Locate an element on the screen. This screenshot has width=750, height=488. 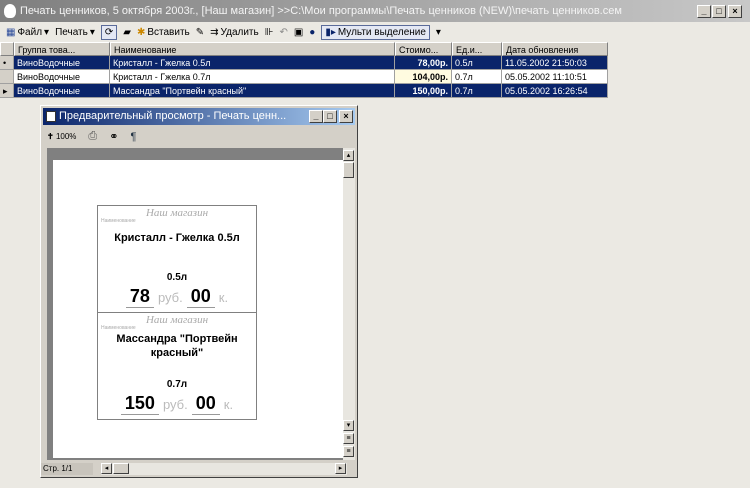
copy-icon: ▣ is located at coordinates (298, 32).